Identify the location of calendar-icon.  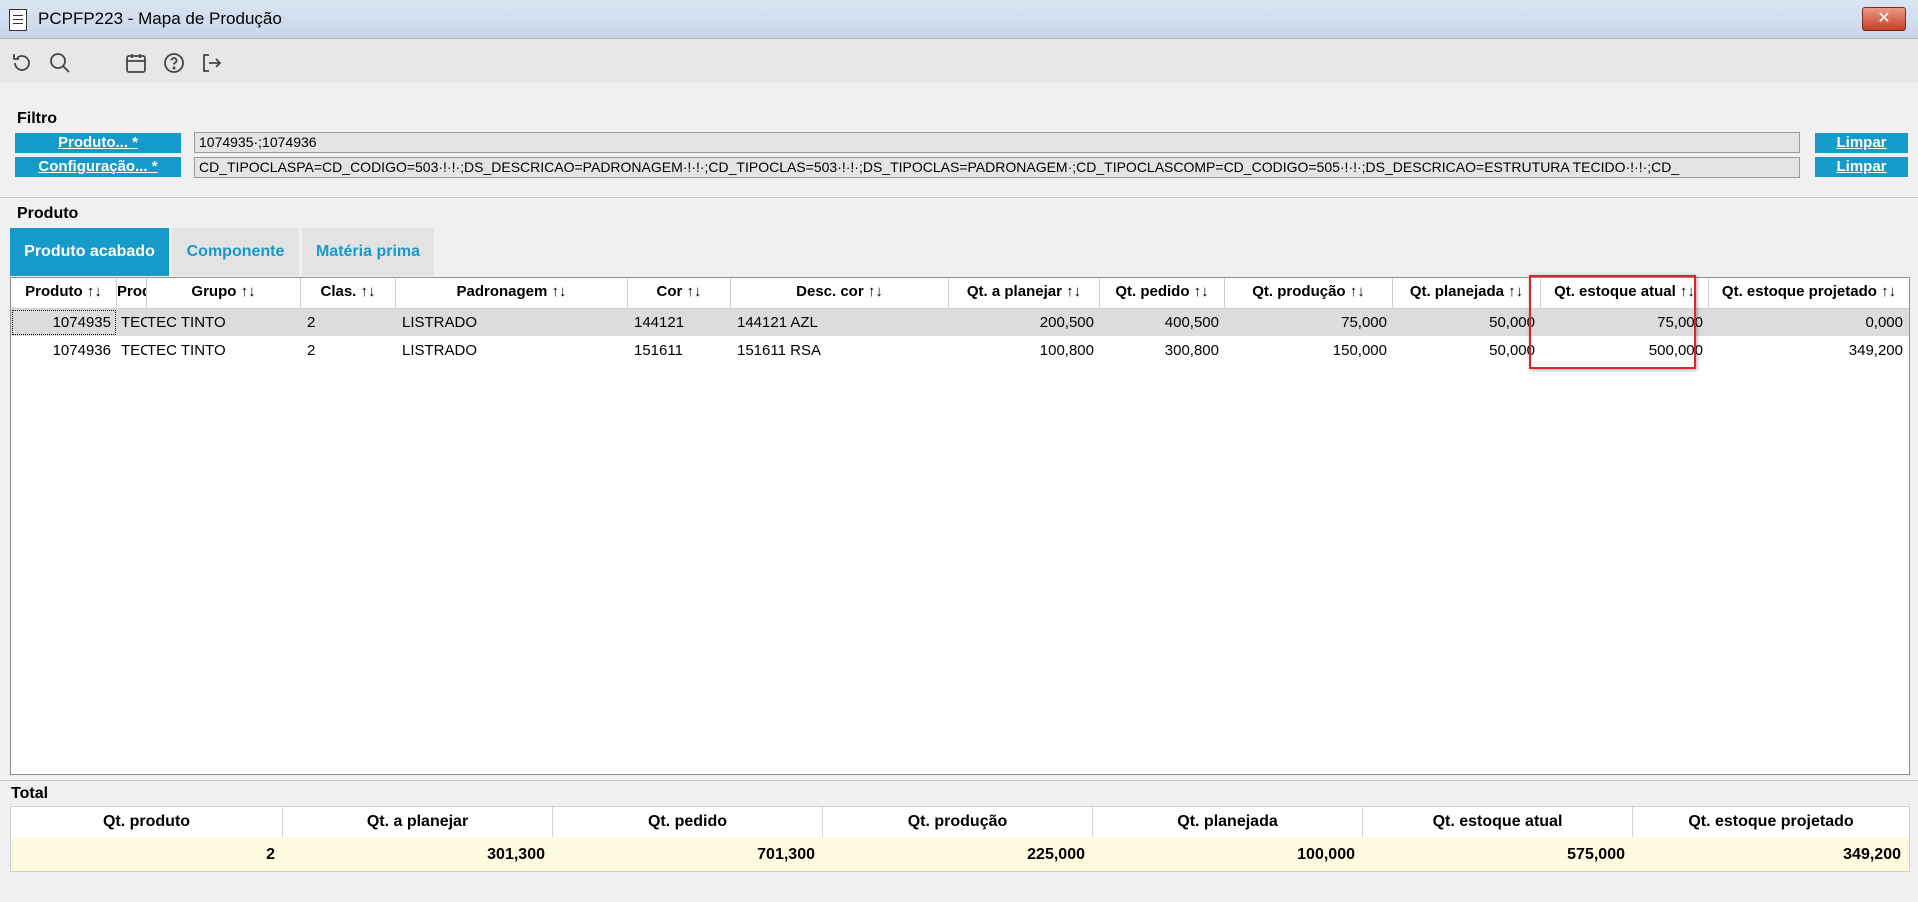
(136, 63).